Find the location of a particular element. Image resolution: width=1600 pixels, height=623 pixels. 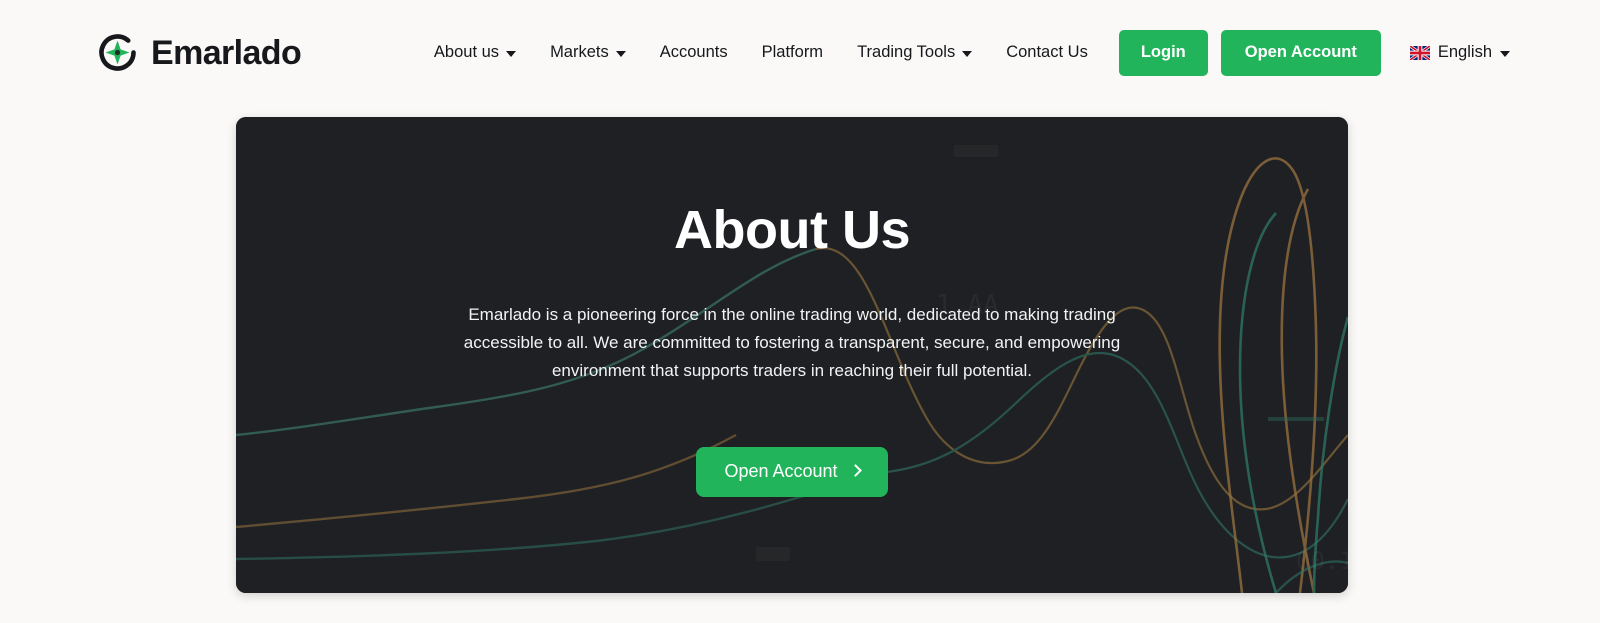

emarlado-circle-star-logo-icon is located at coordinates (117, 52).